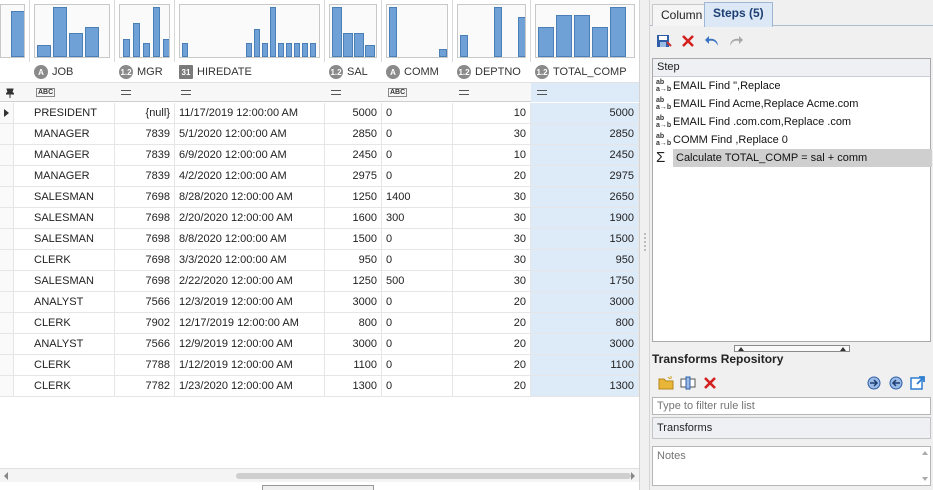 This screenshot has height=490, width=933. What do you see at coordinates (319, 323) in the screenshot?
I see `table-row: CLERK 7902 12/17/2019 12:00:00 AM 800 0 20 800` at bounding box center [319, 323].